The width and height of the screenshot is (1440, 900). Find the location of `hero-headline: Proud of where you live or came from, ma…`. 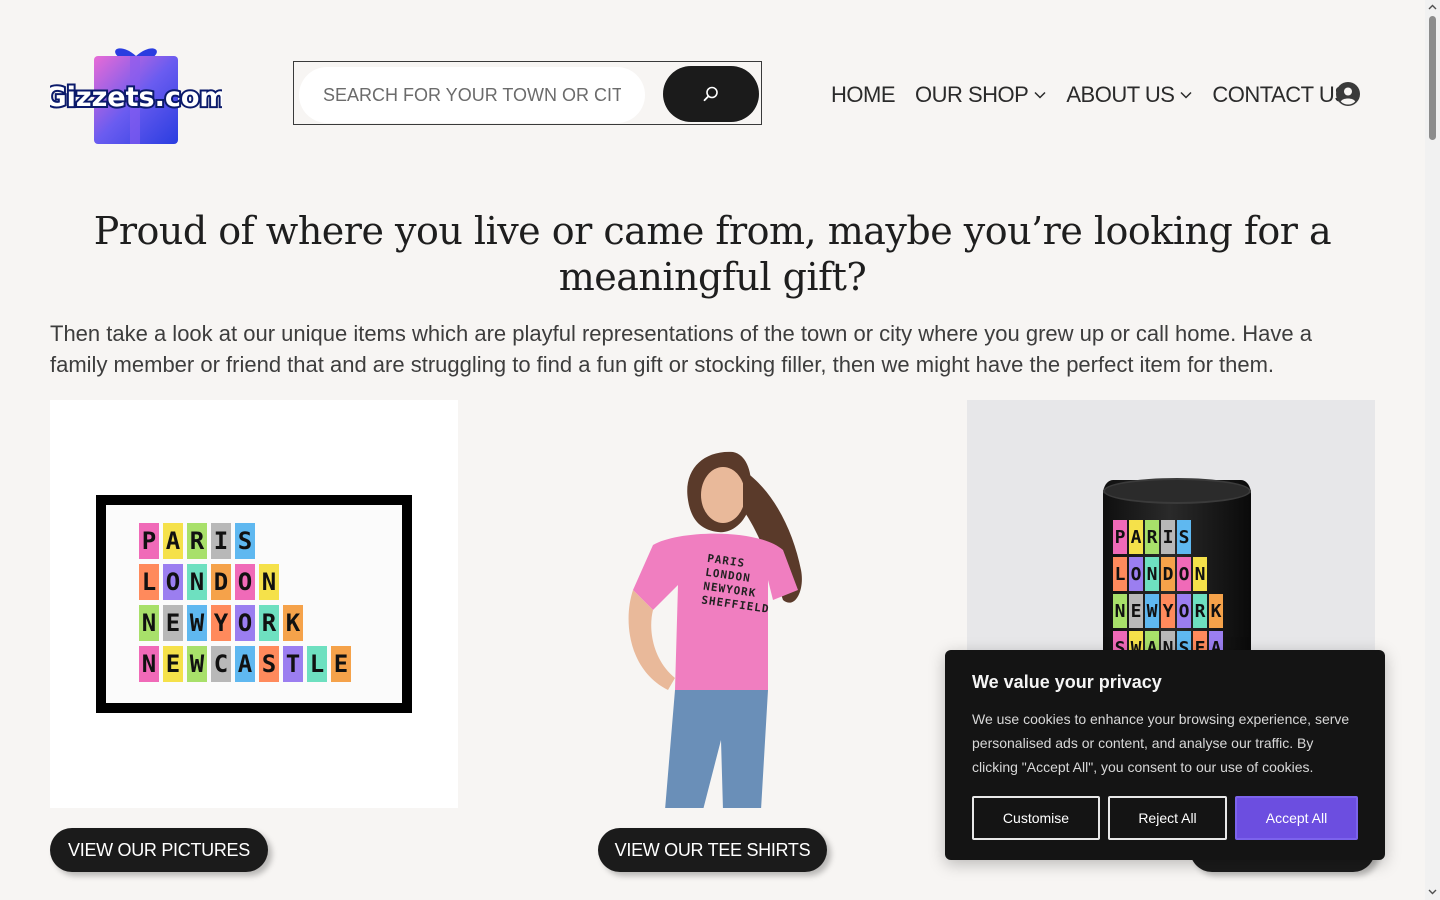

hero-headline: Proud of where you live or came from, ma… is located at coordinates (712, 254).